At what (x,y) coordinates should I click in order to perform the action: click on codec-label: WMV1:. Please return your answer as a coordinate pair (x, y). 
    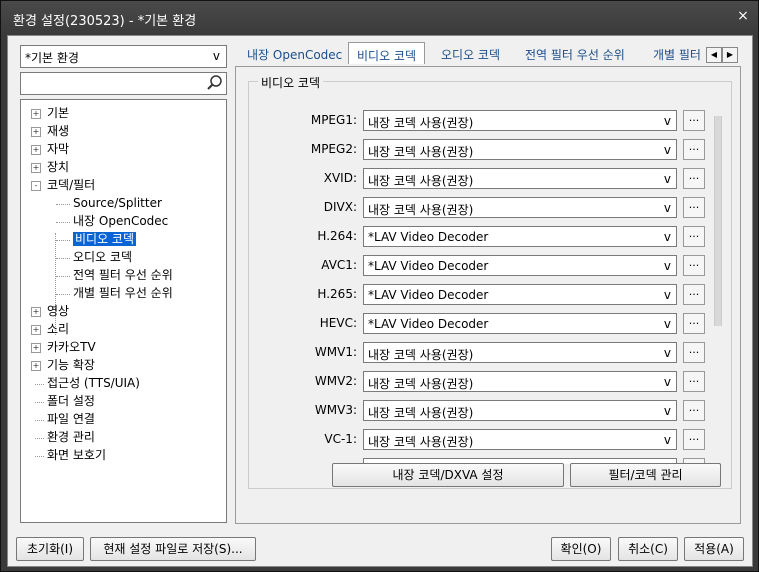
    Looking at the image, I should click on (335, 352).